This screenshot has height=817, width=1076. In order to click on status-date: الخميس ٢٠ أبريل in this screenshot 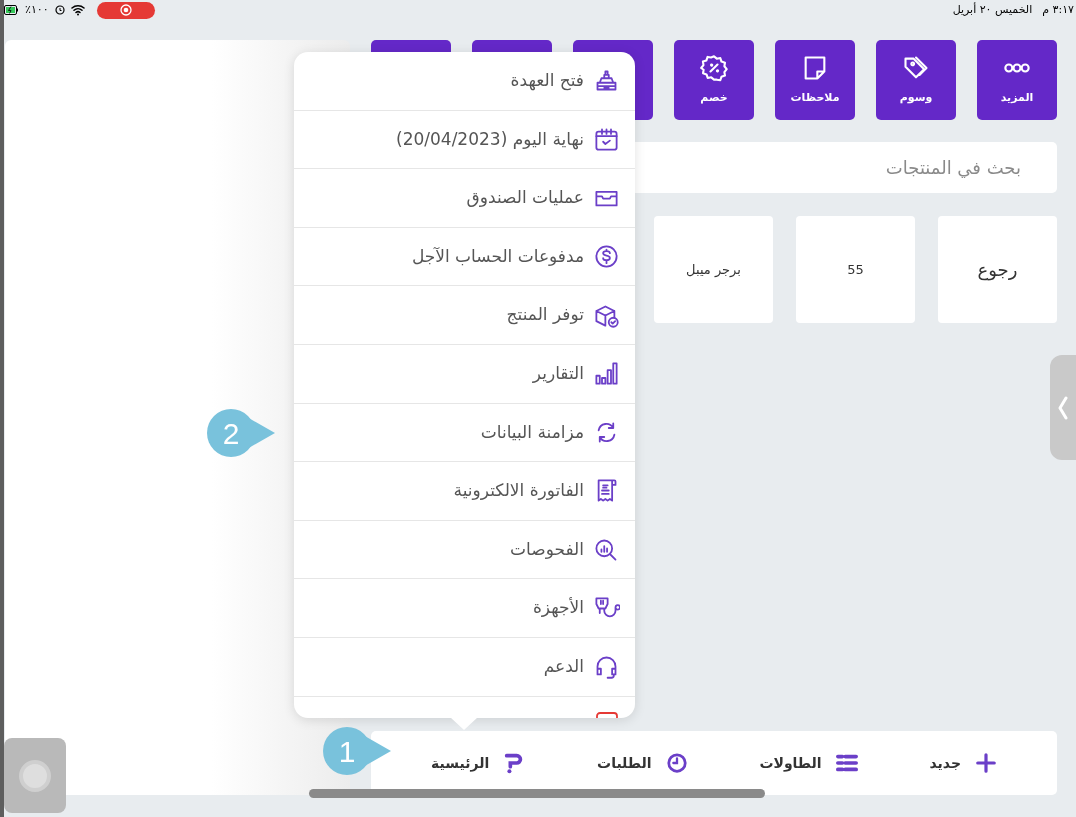, I will do `click(992, 9)`.